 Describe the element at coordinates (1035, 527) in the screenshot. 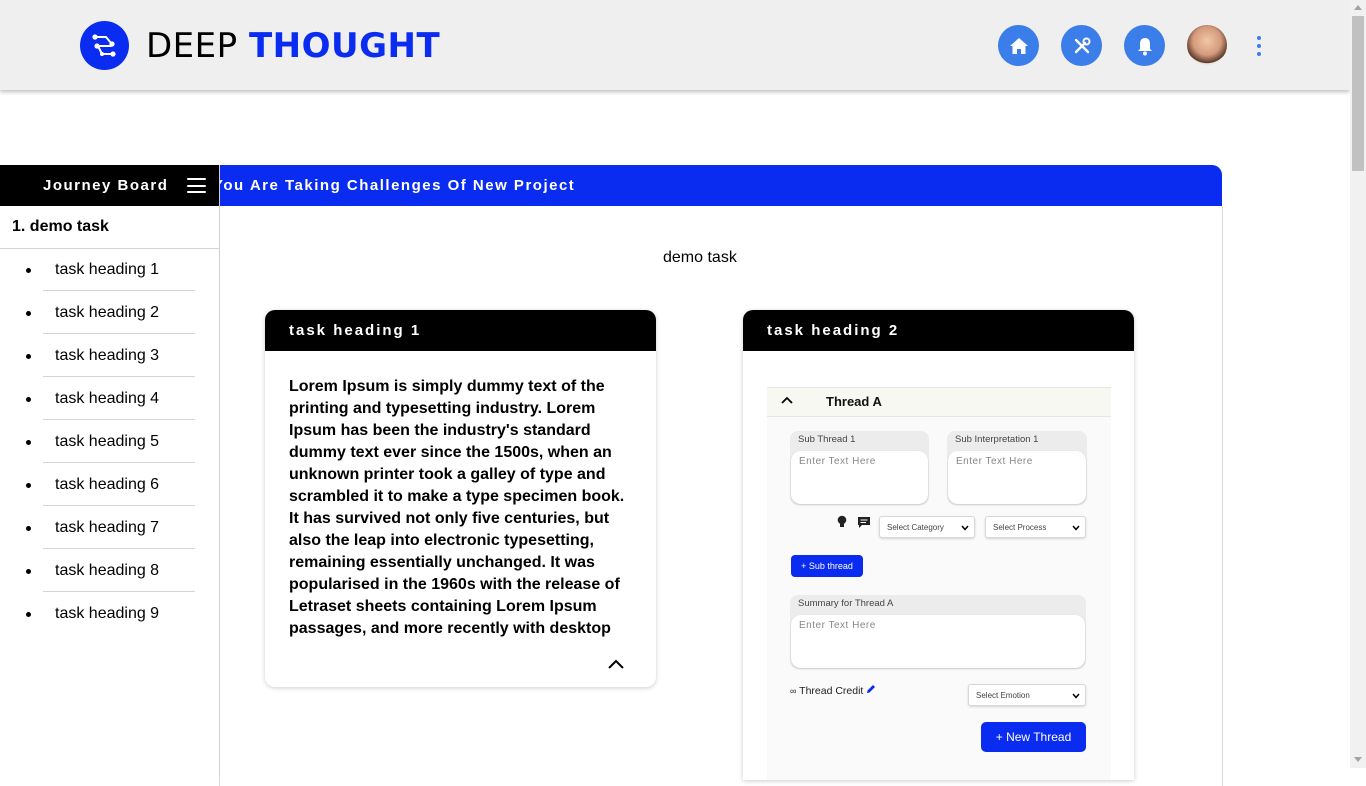

I see `select-process: Select Process` at that location.